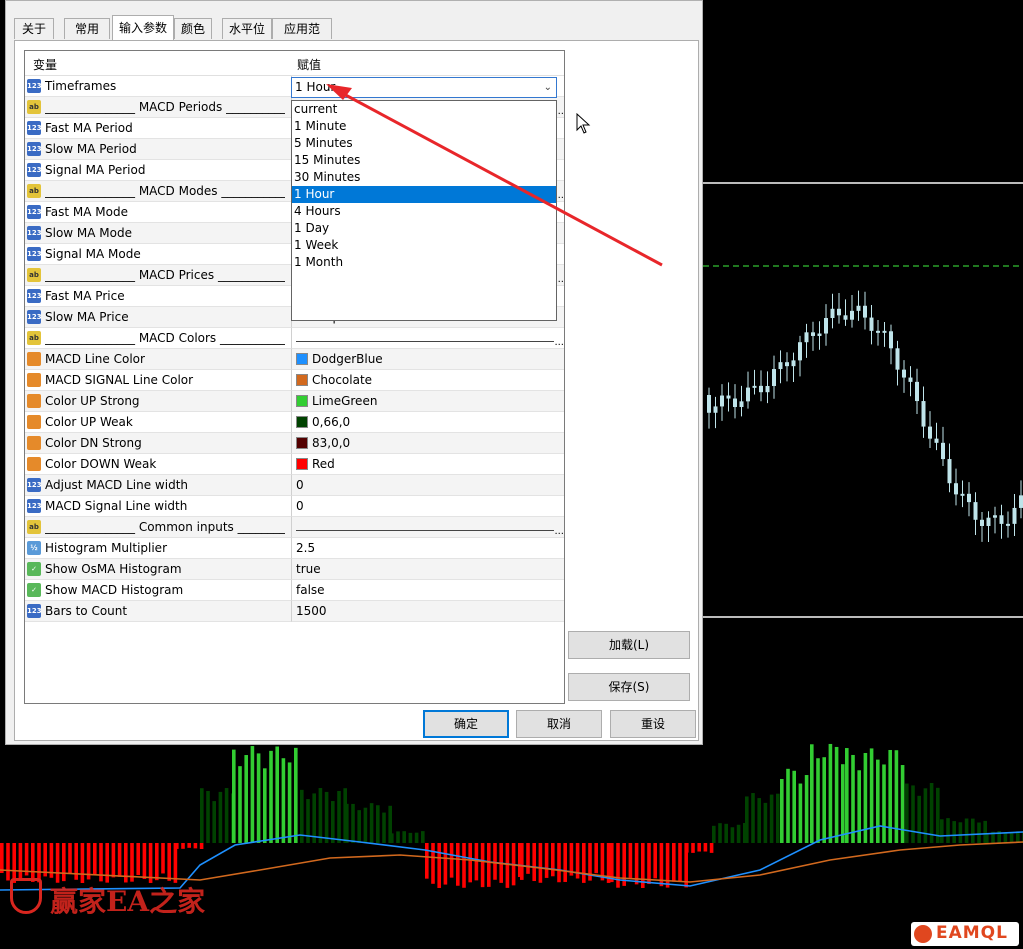  What do you see at coordinates (653, 724) in the screenshot?
I see `reset-button: 重设` at bounding box center [653, 724].